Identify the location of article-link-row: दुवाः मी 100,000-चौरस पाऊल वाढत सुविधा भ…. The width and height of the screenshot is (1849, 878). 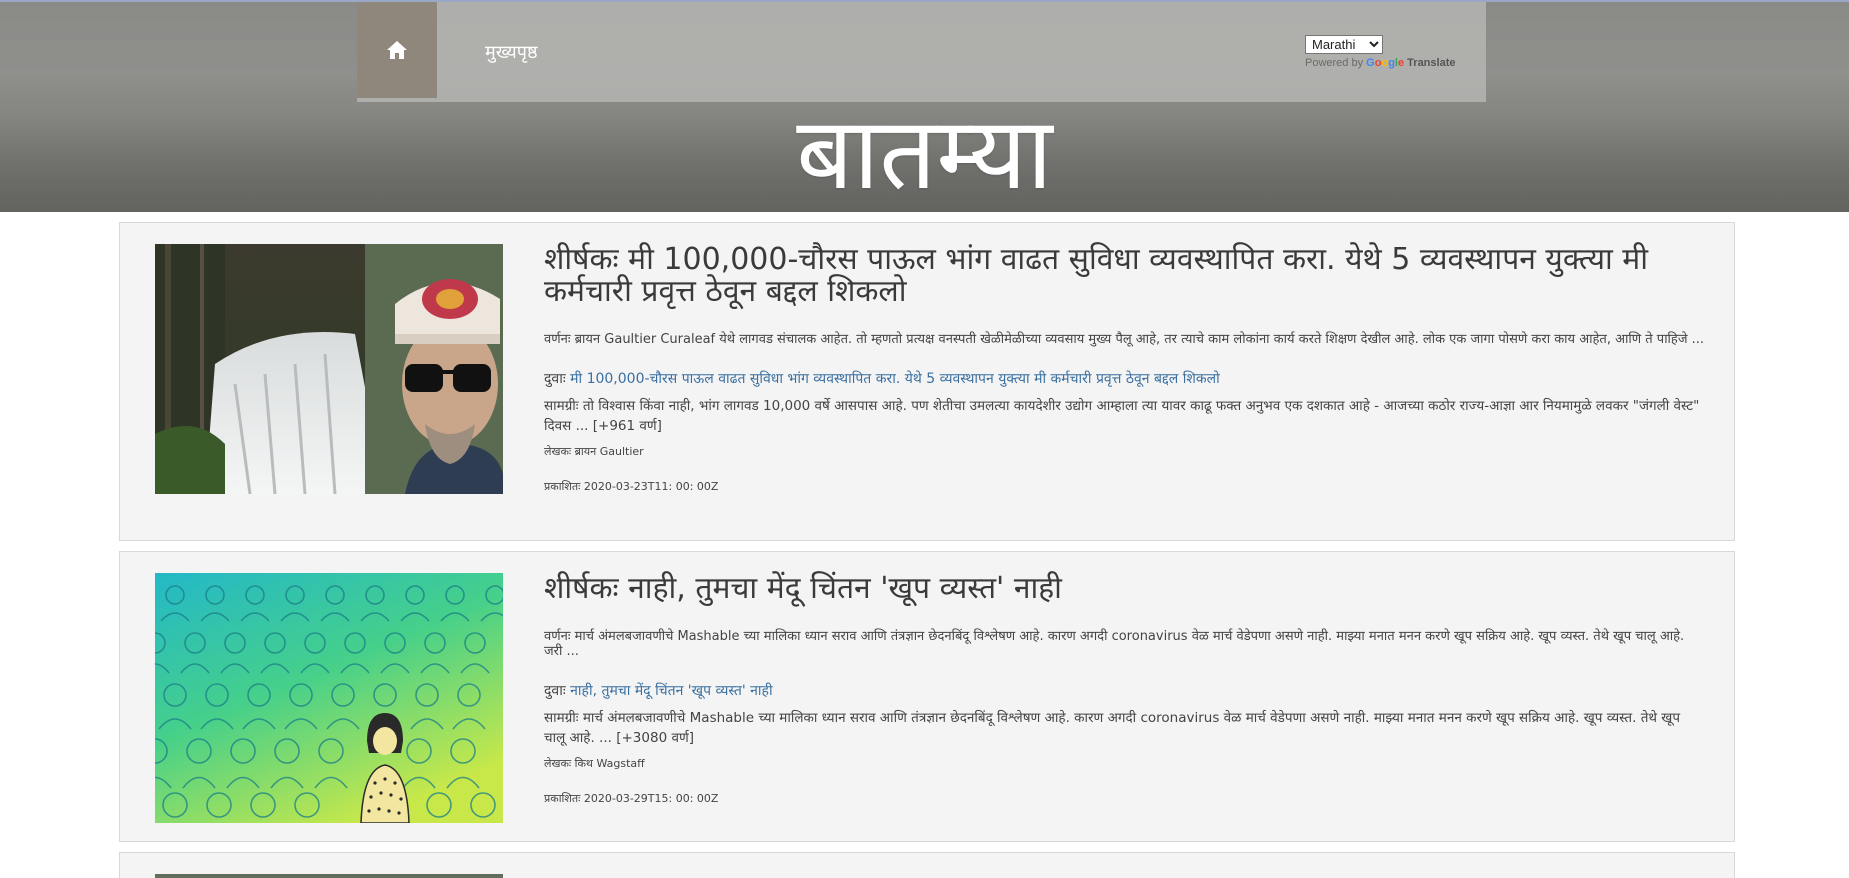
(1124, 378).